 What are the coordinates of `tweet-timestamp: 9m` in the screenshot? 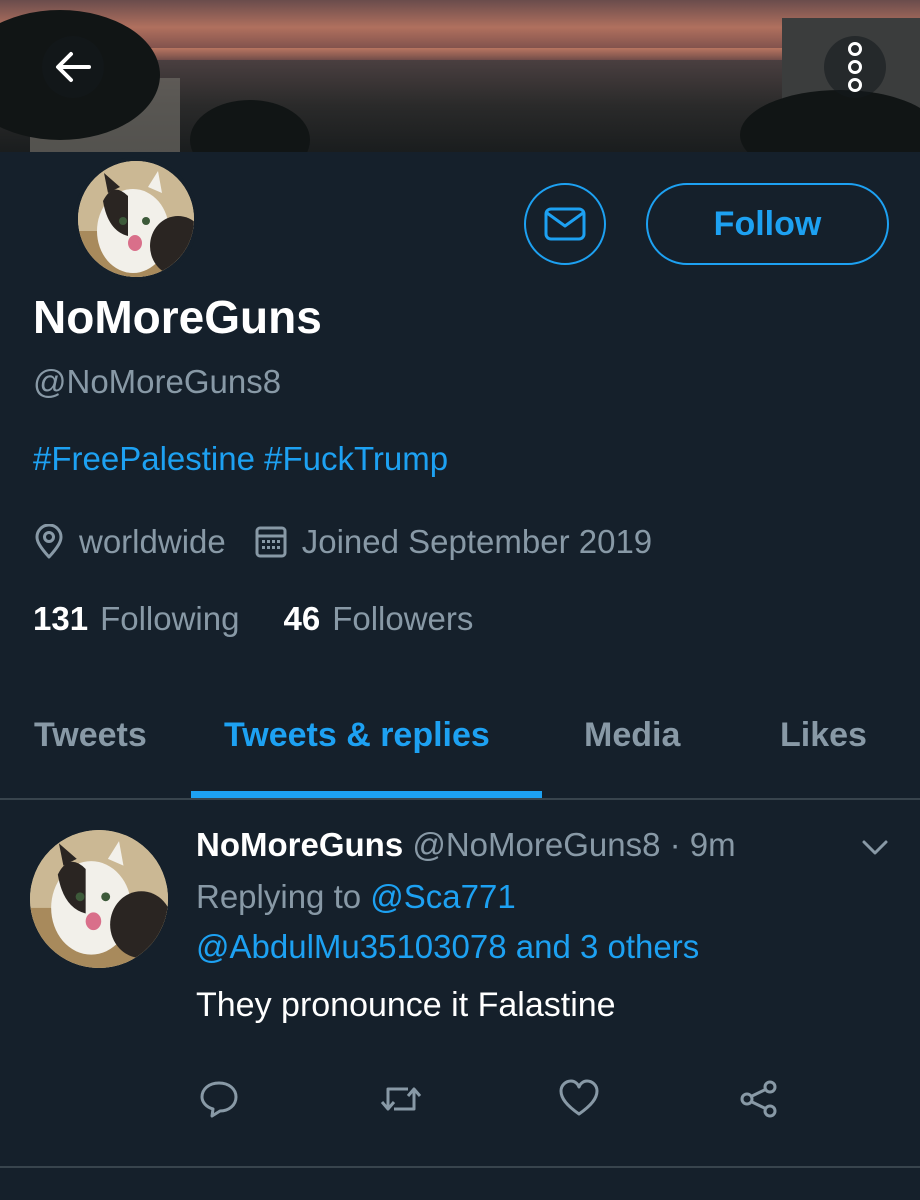 It's located at (712, 844).